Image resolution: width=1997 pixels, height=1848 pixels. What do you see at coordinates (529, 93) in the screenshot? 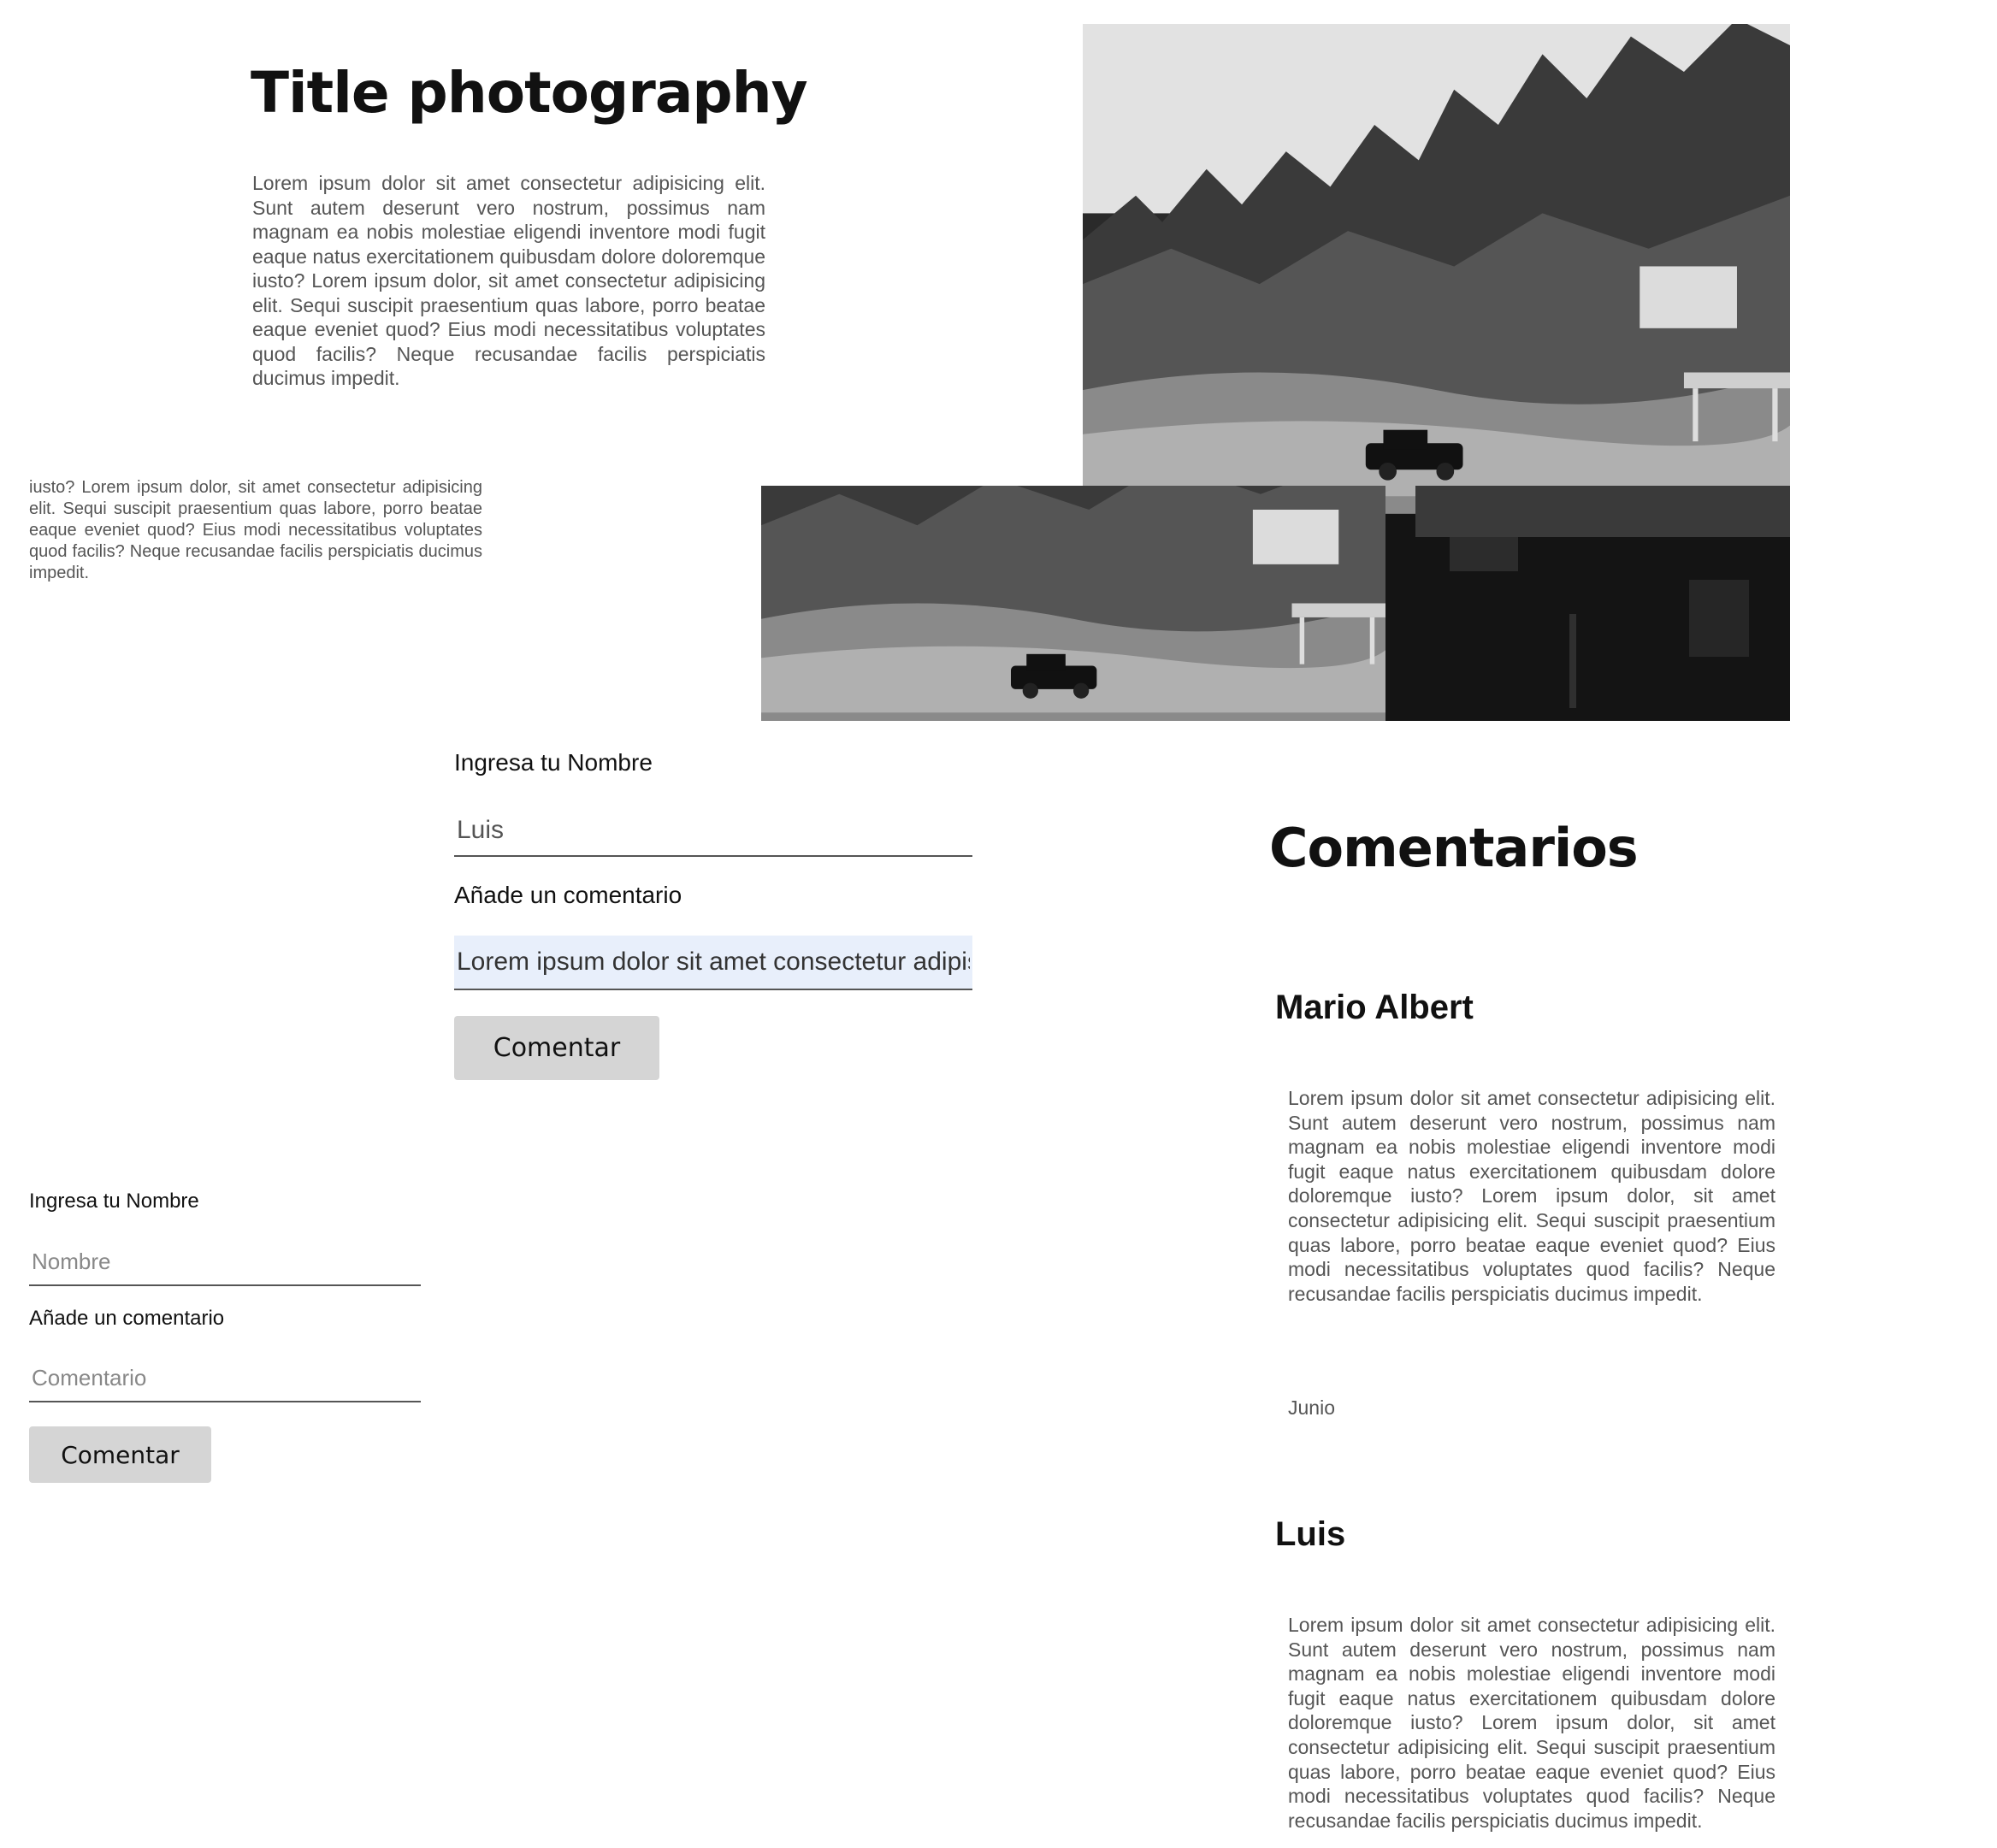
I see `page-title: Title photography` at bounding box center [529, 93].